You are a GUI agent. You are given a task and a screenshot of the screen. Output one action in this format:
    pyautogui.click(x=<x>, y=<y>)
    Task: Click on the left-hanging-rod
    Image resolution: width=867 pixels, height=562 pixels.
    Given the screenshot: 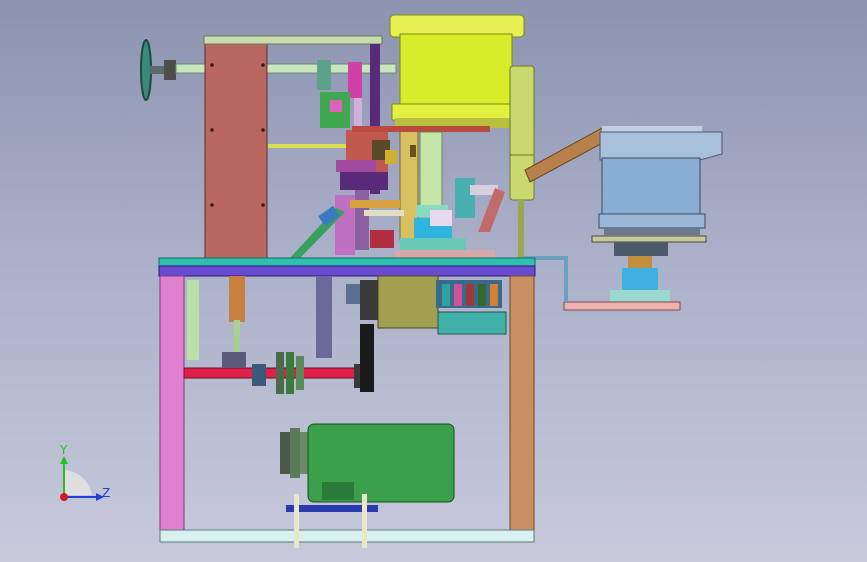 What is the action you would take?
    pyautogui.click(x=193, y=320)
    